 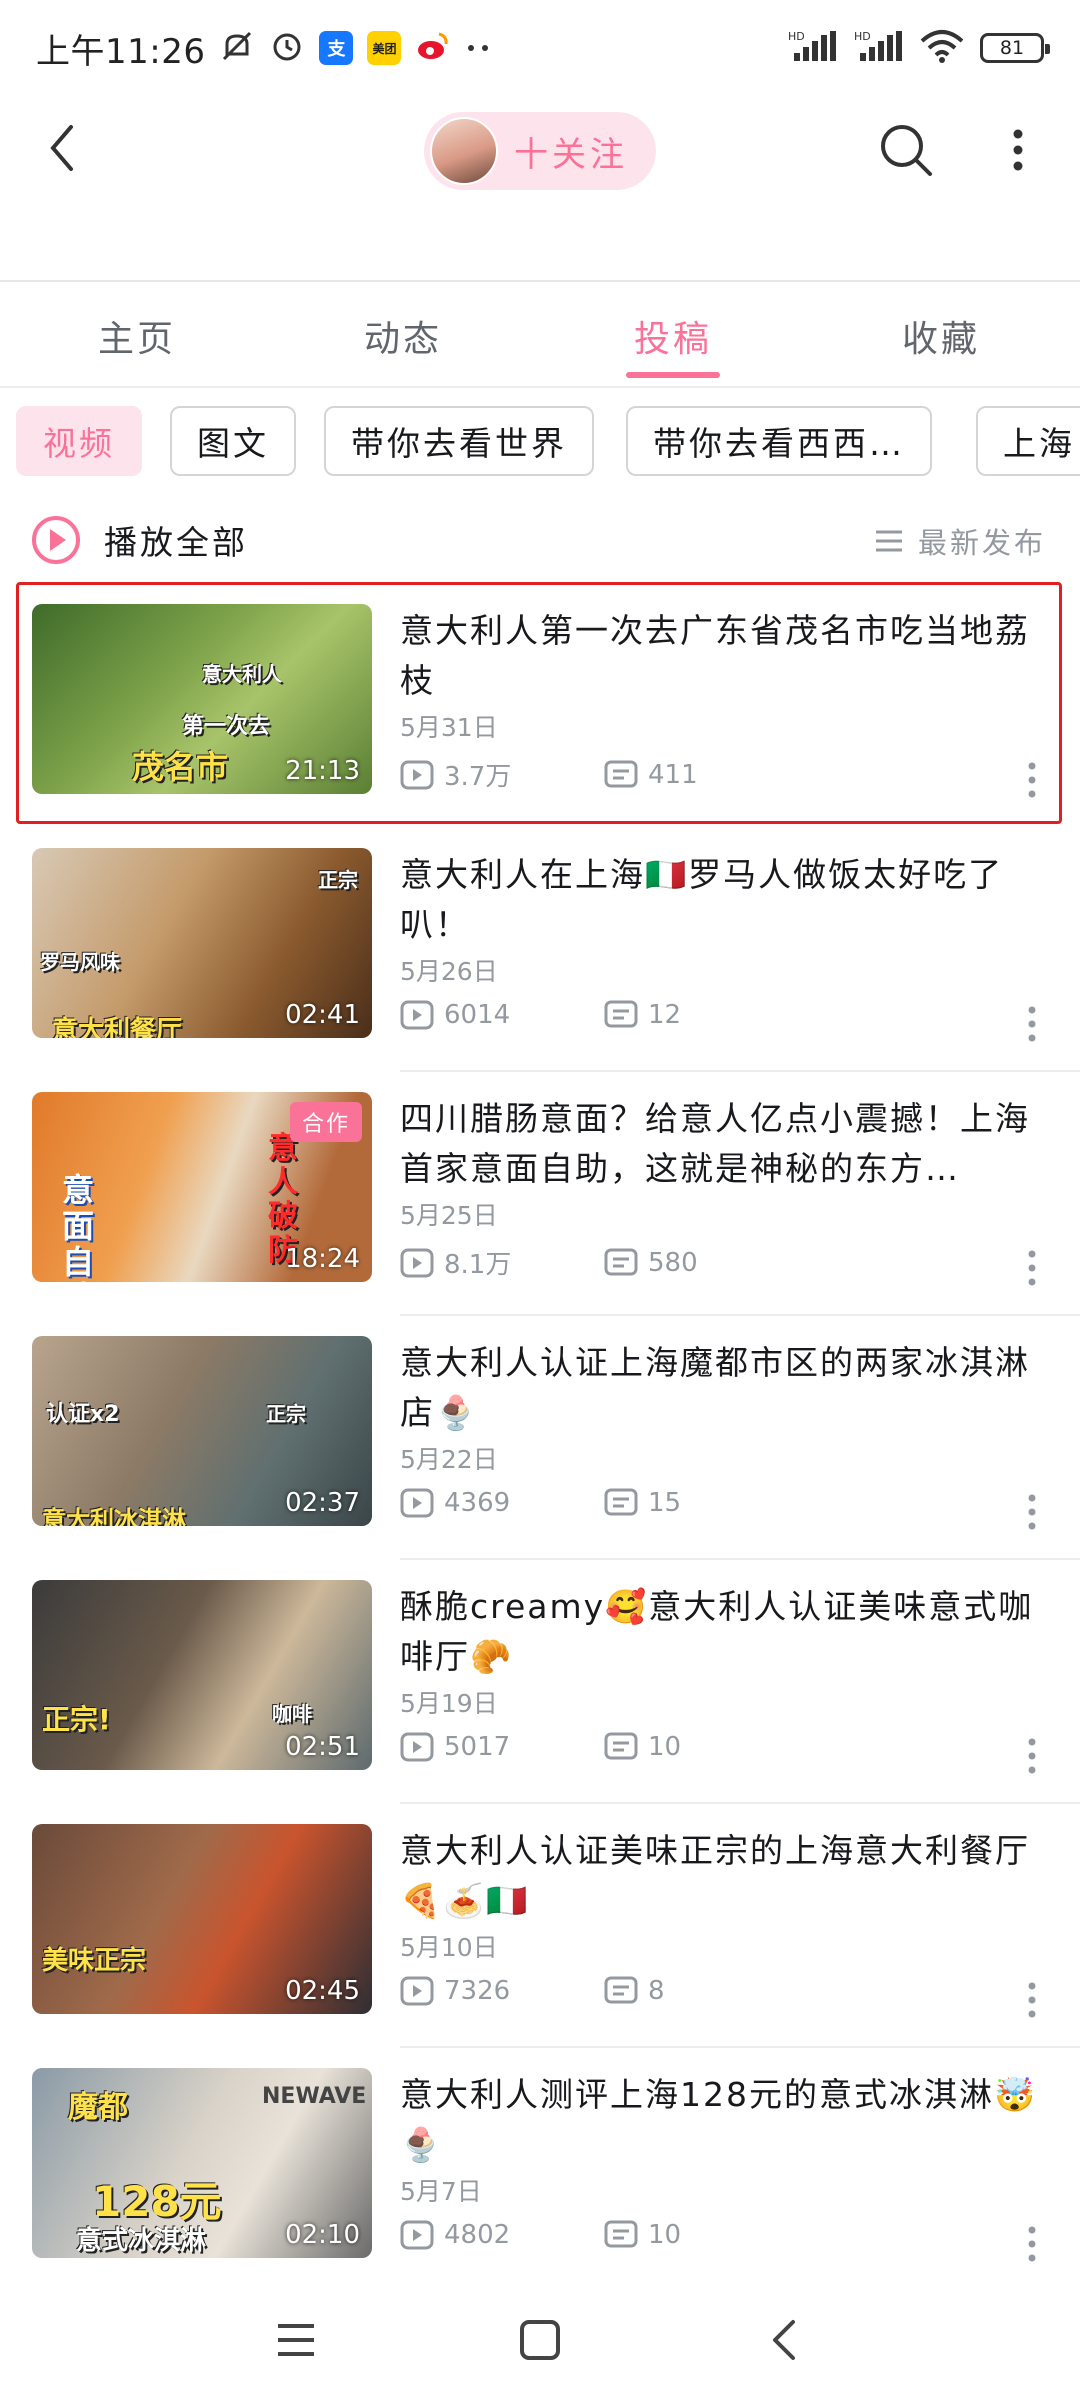 What do you see at coordinates (449, 971) in the screenshot?
I see `video-date: 5月26日` at bounding box center [449, 971].